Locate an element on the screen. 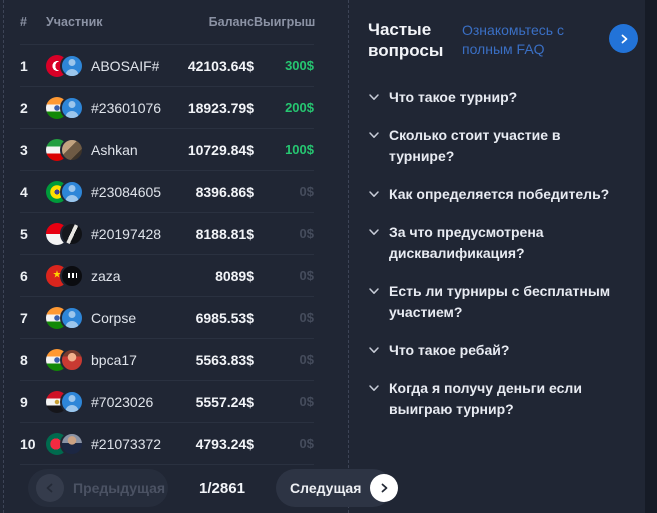  faq-question: Есть ли турниры с бесплатным участием? is located at coordinates (494, 302).